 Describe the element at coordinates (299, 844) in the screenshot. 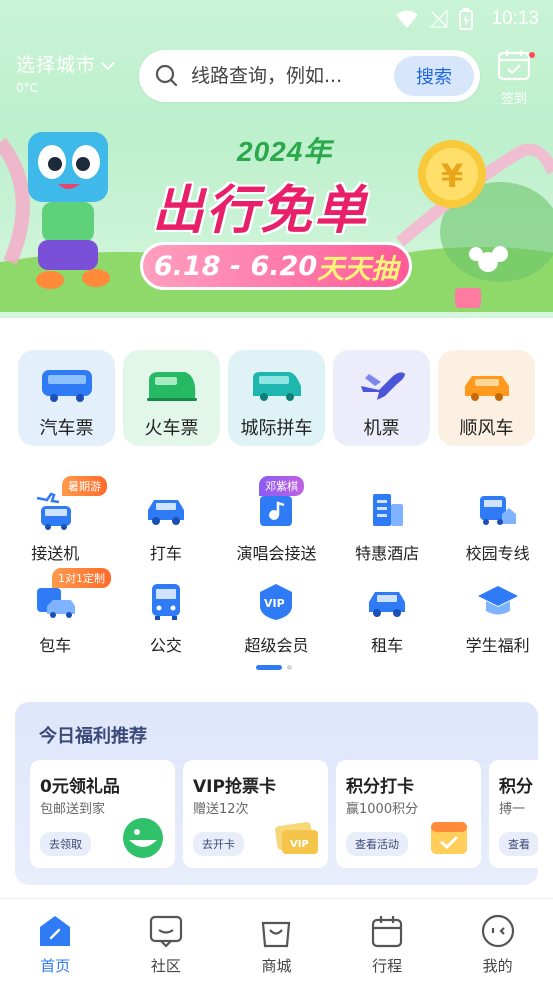

I see `svg-text: VIP` at that location.